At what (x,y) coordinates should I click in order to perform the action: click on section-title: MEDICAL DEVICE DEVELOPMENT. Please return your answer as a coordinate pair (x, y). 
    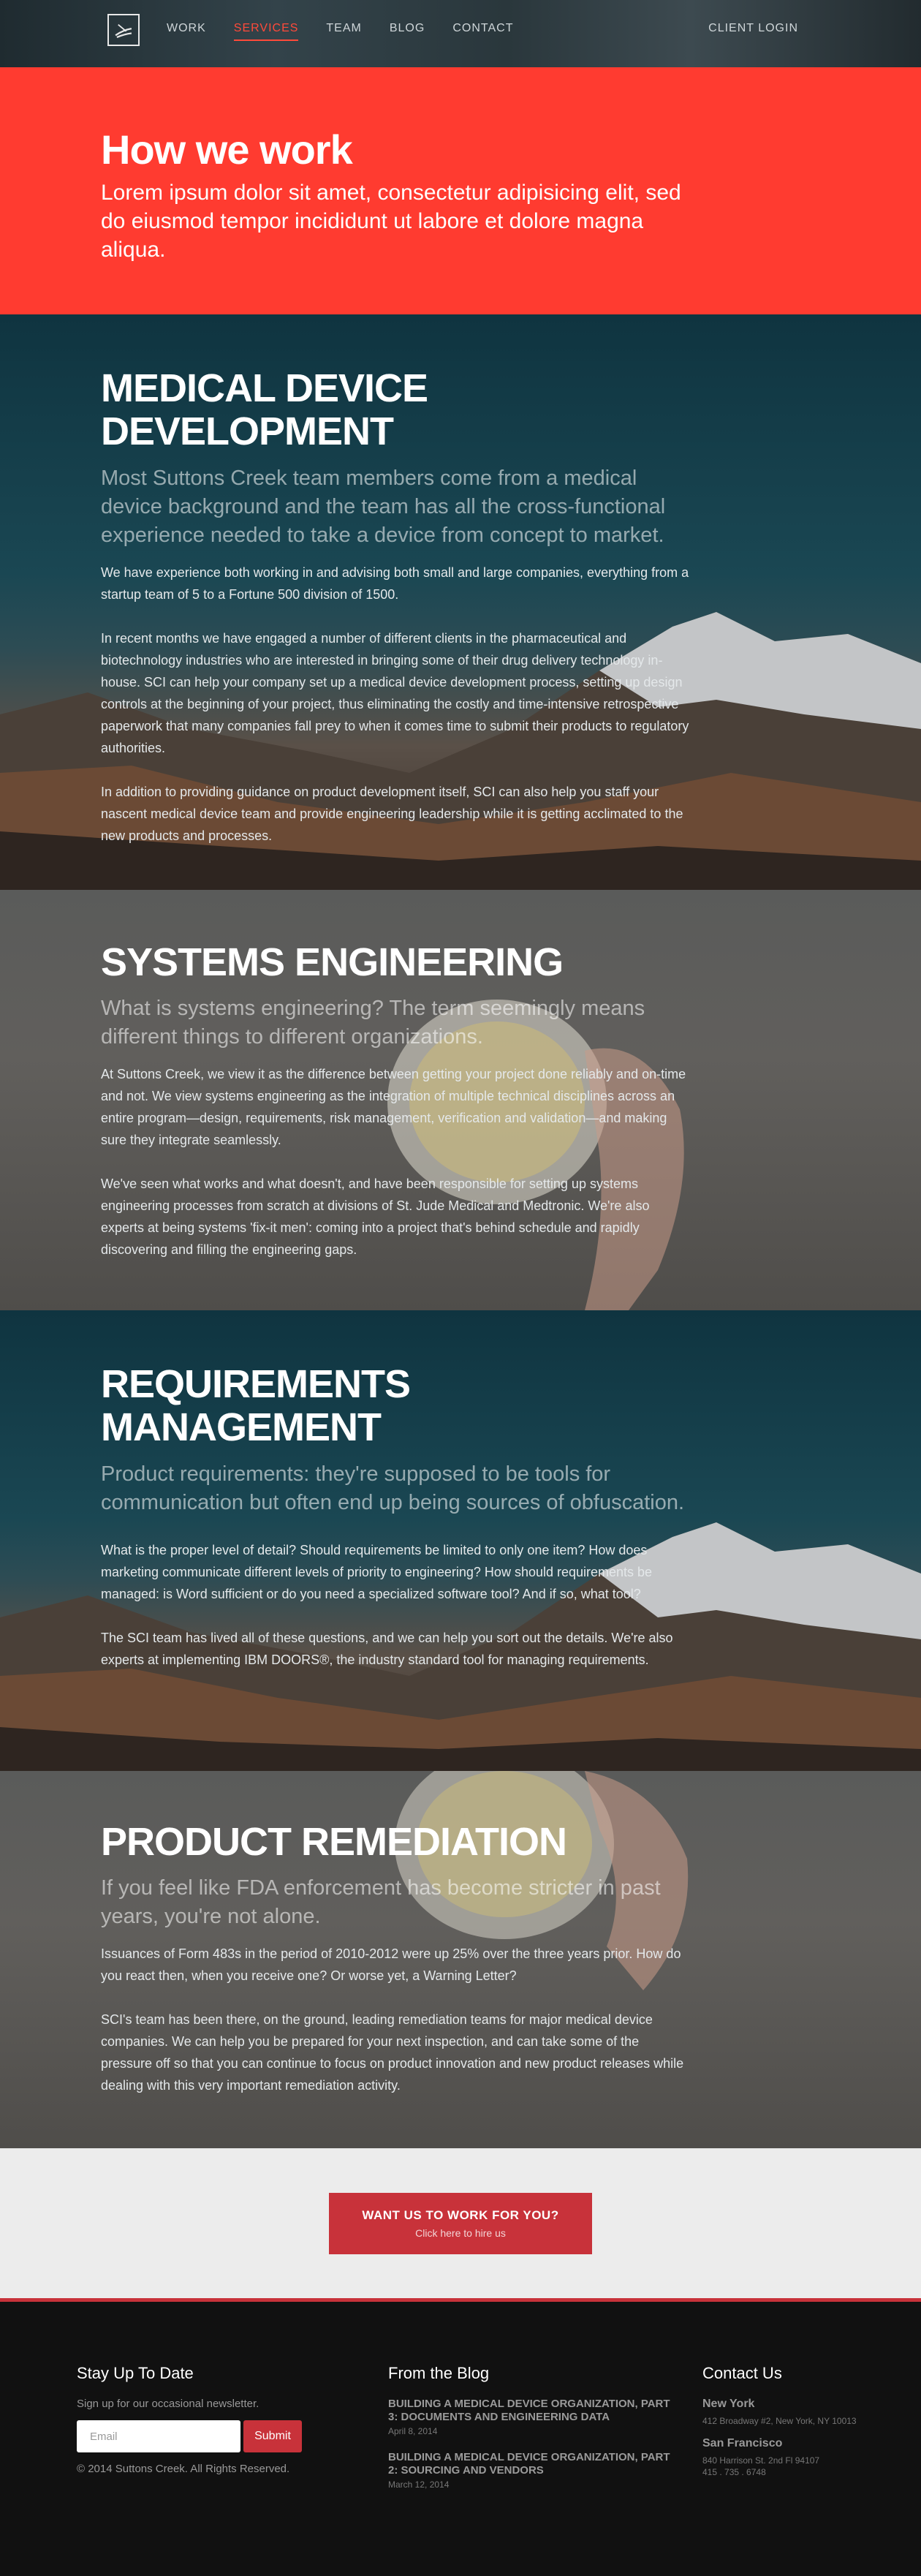
    Looking at the image, I should click on (264, 410).